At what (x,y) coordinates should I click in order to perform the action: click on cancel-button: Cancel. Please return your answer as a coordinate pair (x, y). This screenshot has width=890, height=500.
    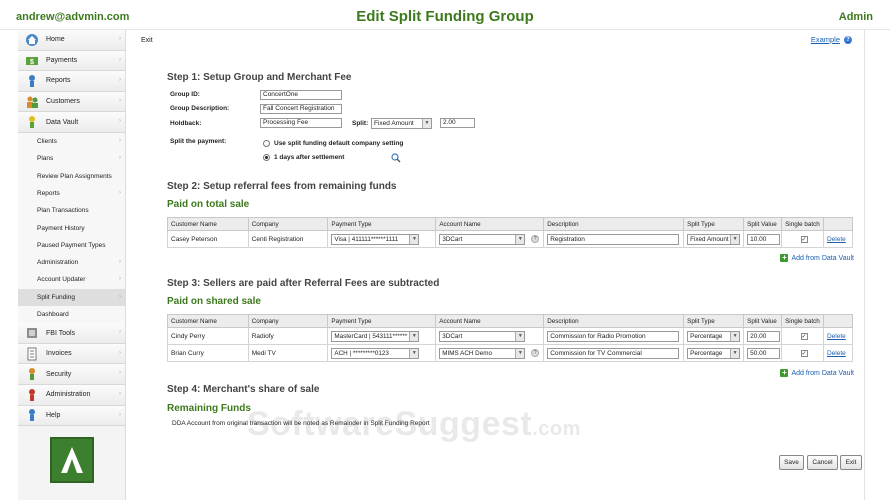
    Looking at the image, I should click on (822, 462).